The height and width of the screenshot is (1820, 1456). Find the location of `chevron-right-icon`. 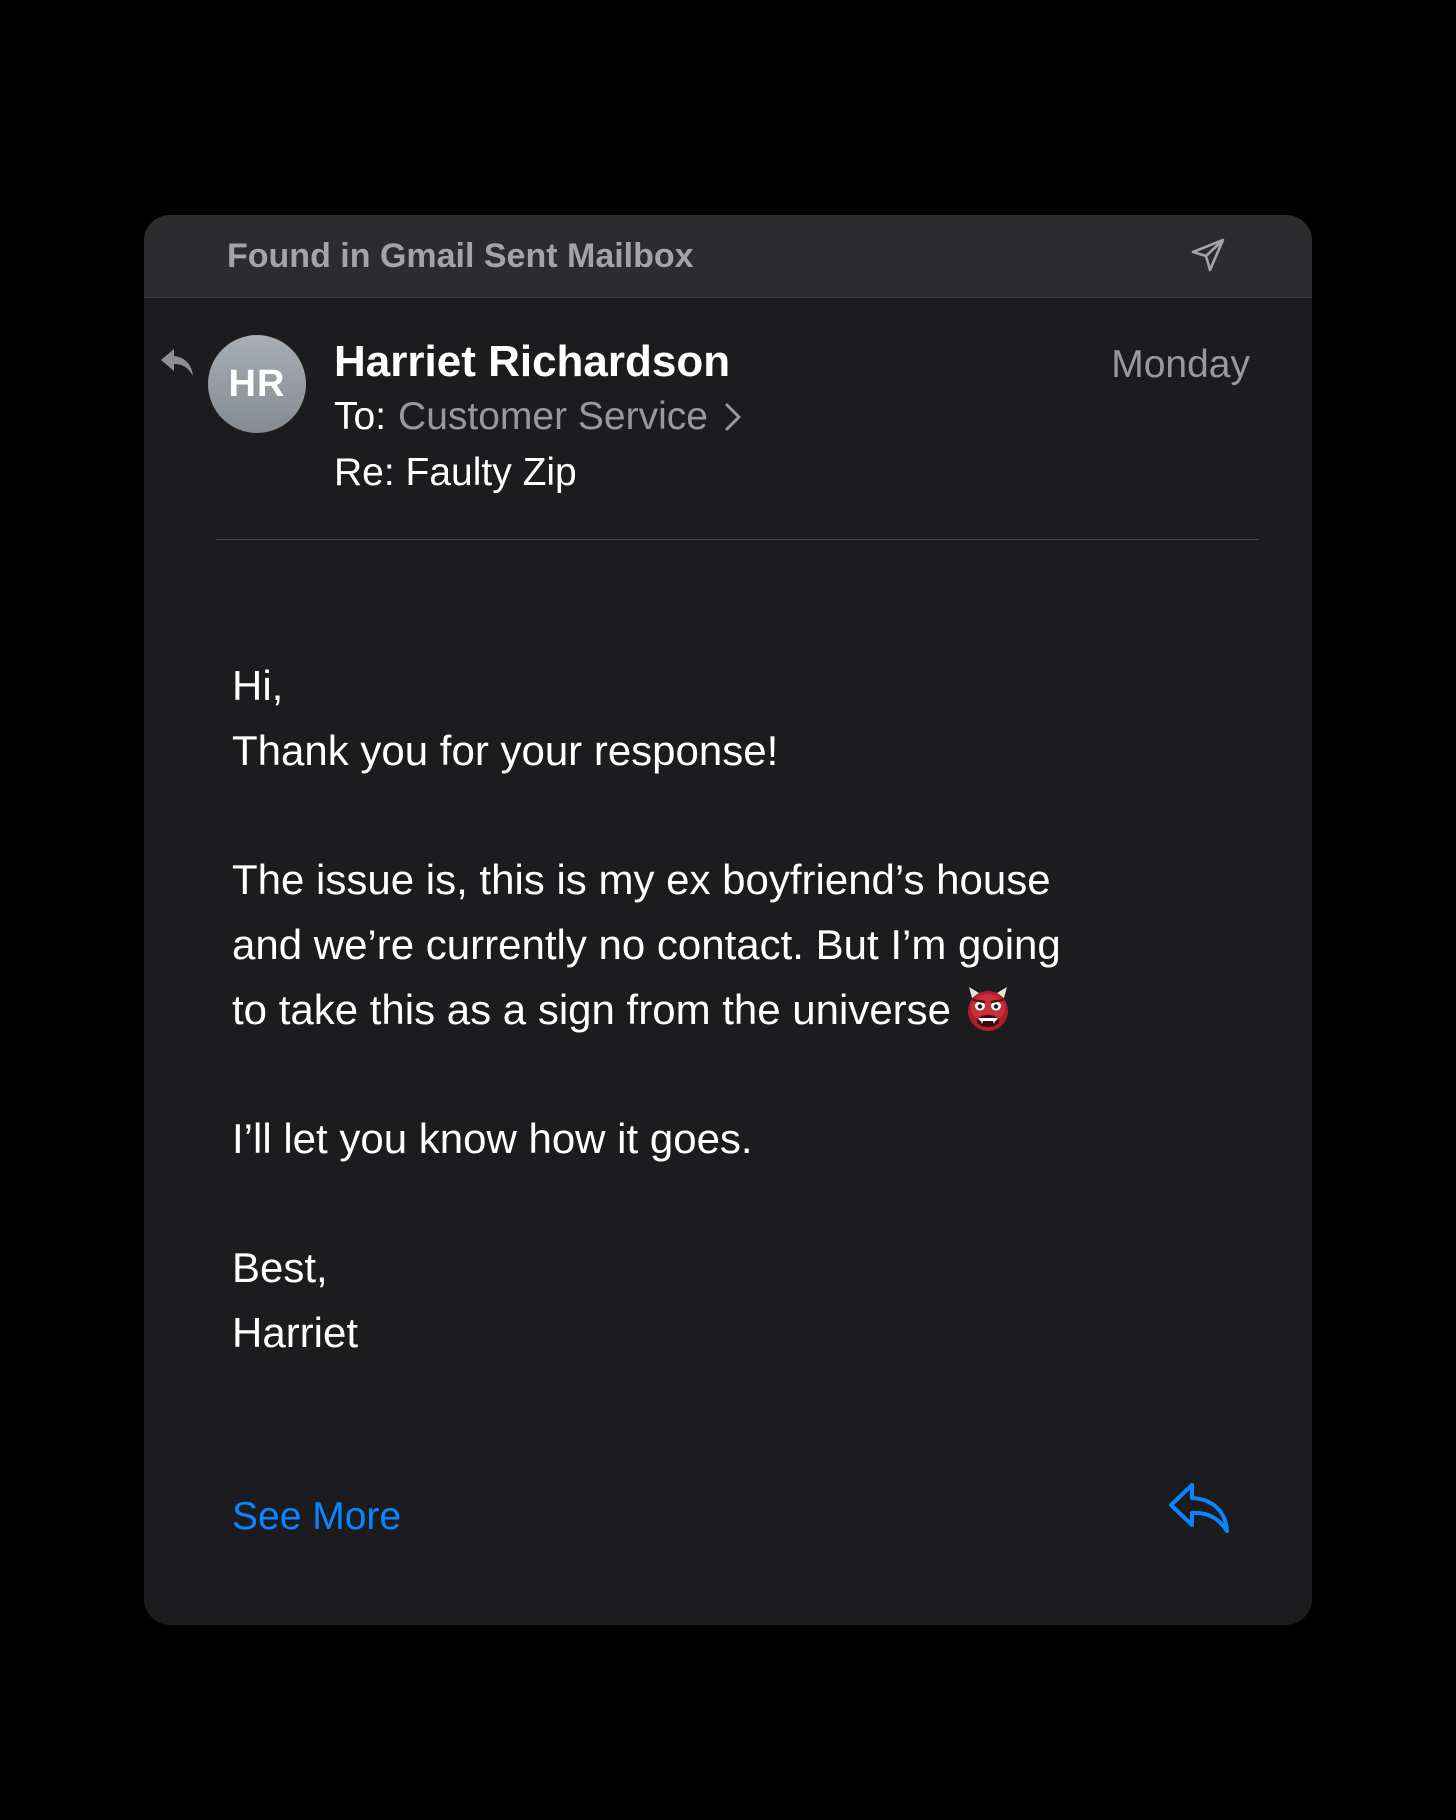

chevron-right-icon is located at coordinates (733, 417).